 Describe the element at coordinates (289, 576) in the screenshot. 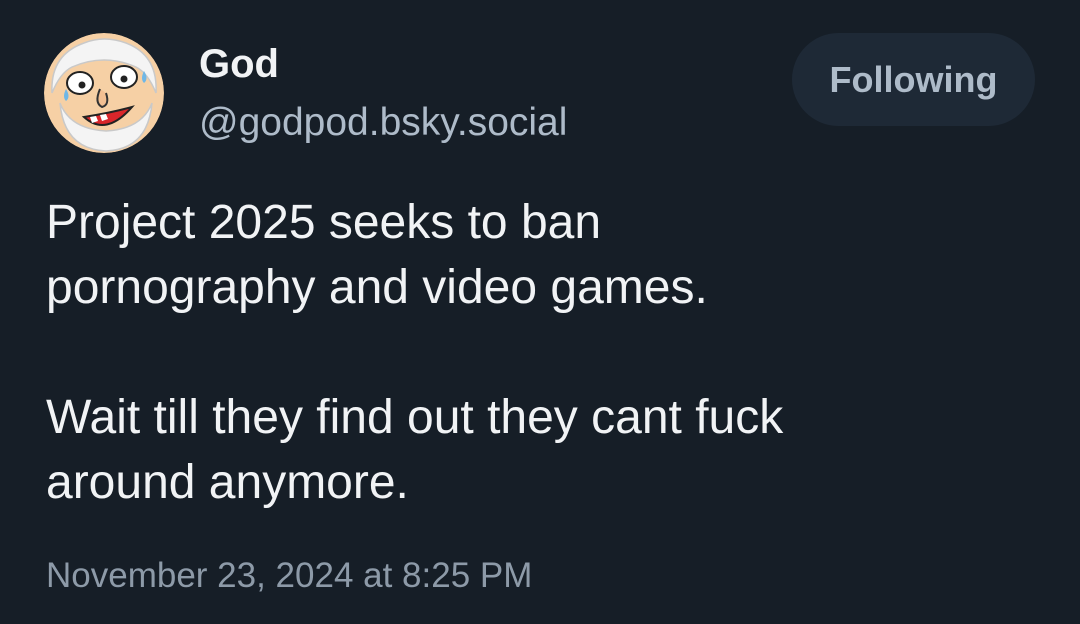

I see `post-timestamp: November 23, 2024 at 8:25 PM` at that location.